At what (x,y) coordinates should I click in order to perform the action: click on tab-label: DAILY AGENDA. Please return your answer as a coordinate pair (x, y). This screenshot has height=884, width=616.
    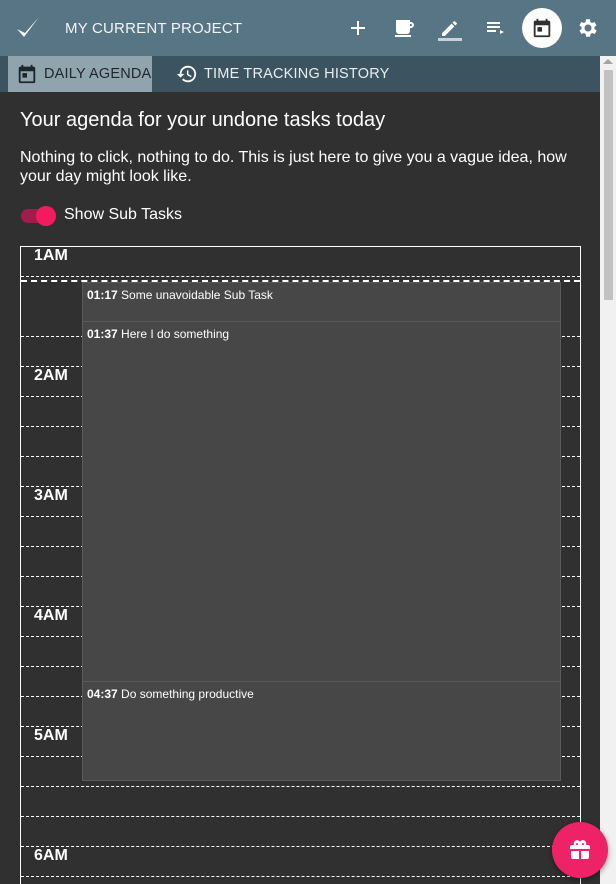
    Looking at the image, I should click on (98, 74).